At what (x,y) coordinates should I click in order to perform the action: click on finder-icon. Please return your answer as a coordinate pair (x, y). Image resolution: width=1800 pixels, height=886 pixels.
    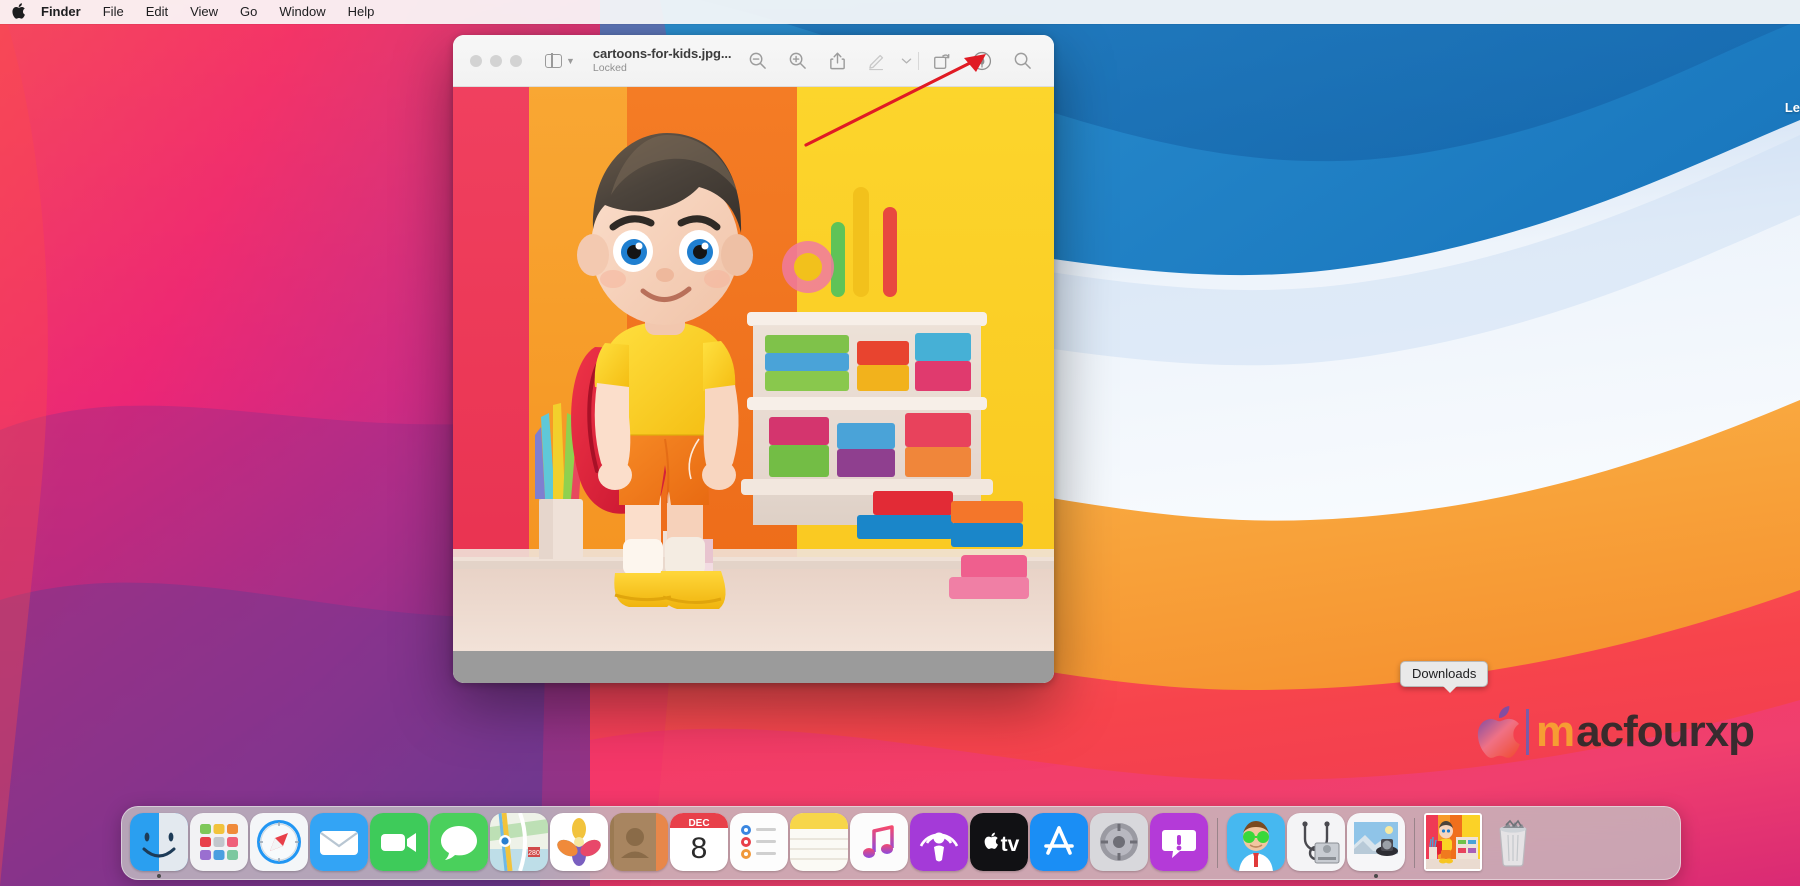
    Looking at the image, I should click on (159, 842).